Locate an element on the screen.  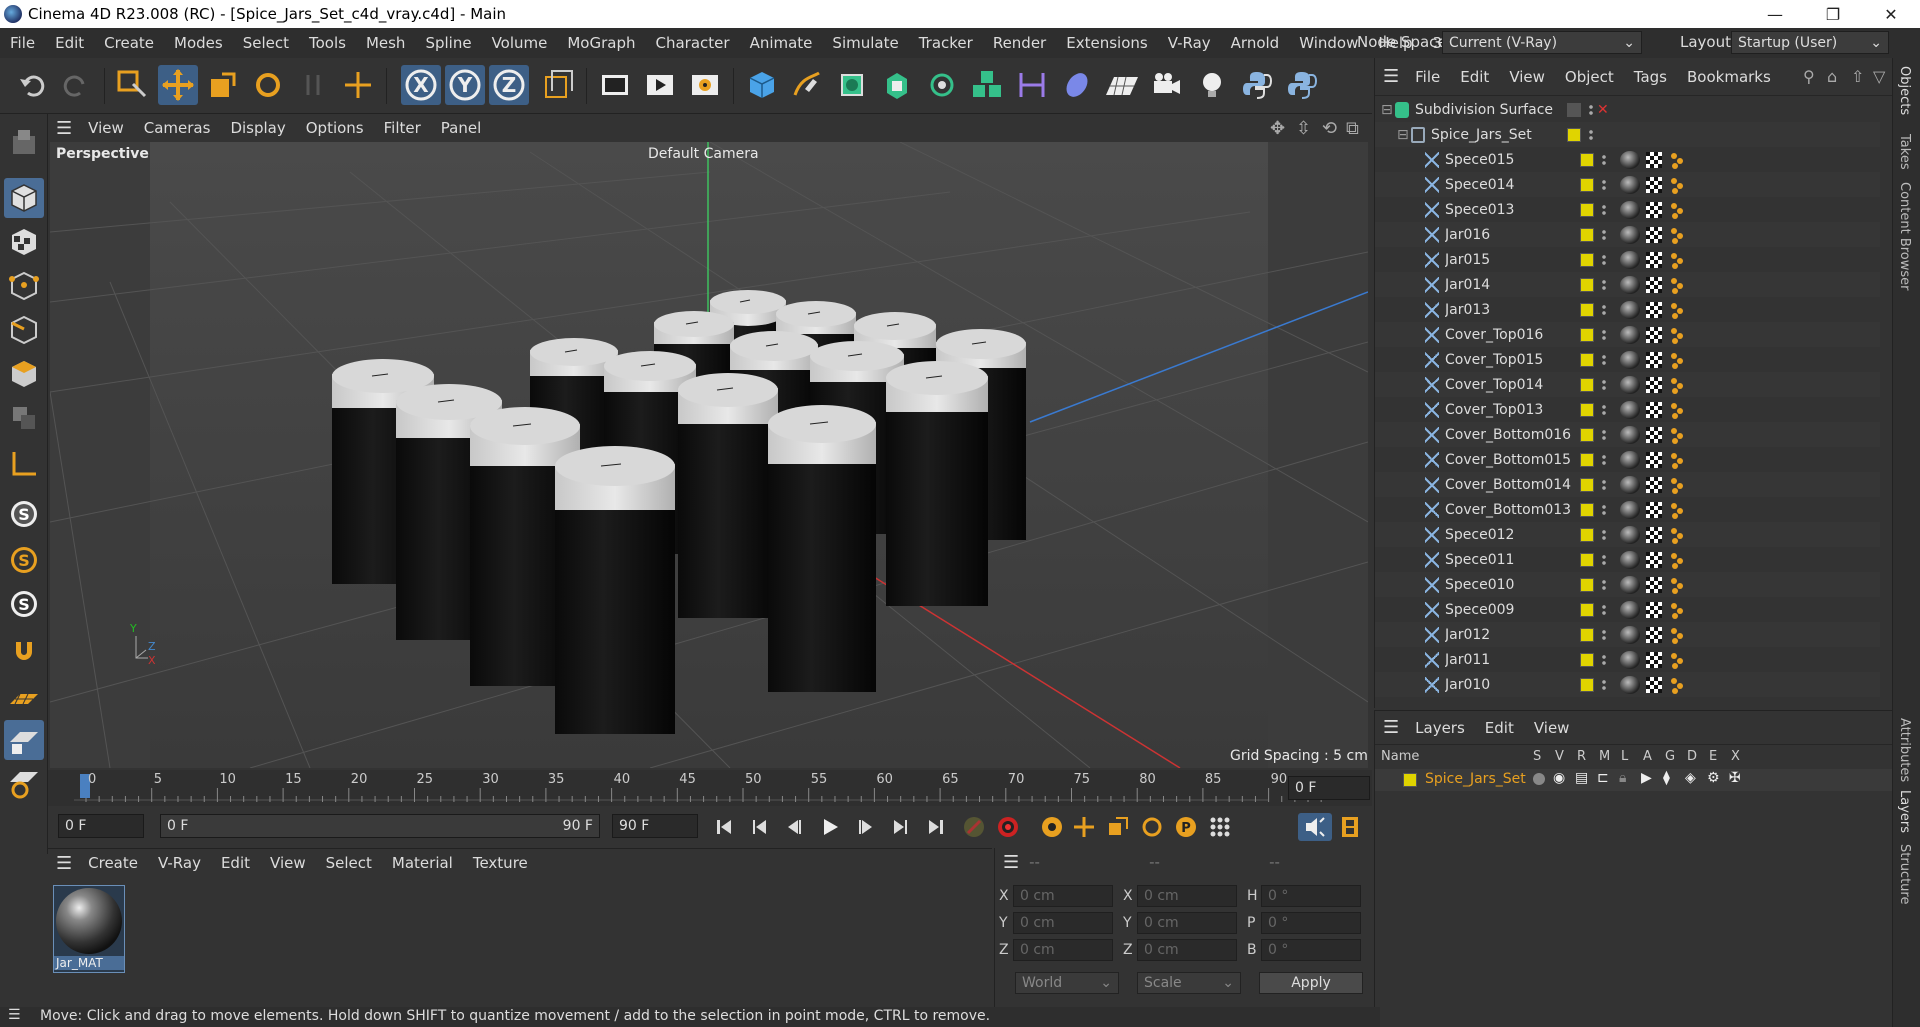
solo-toggle-icon is located at coordinates (1539, 779).